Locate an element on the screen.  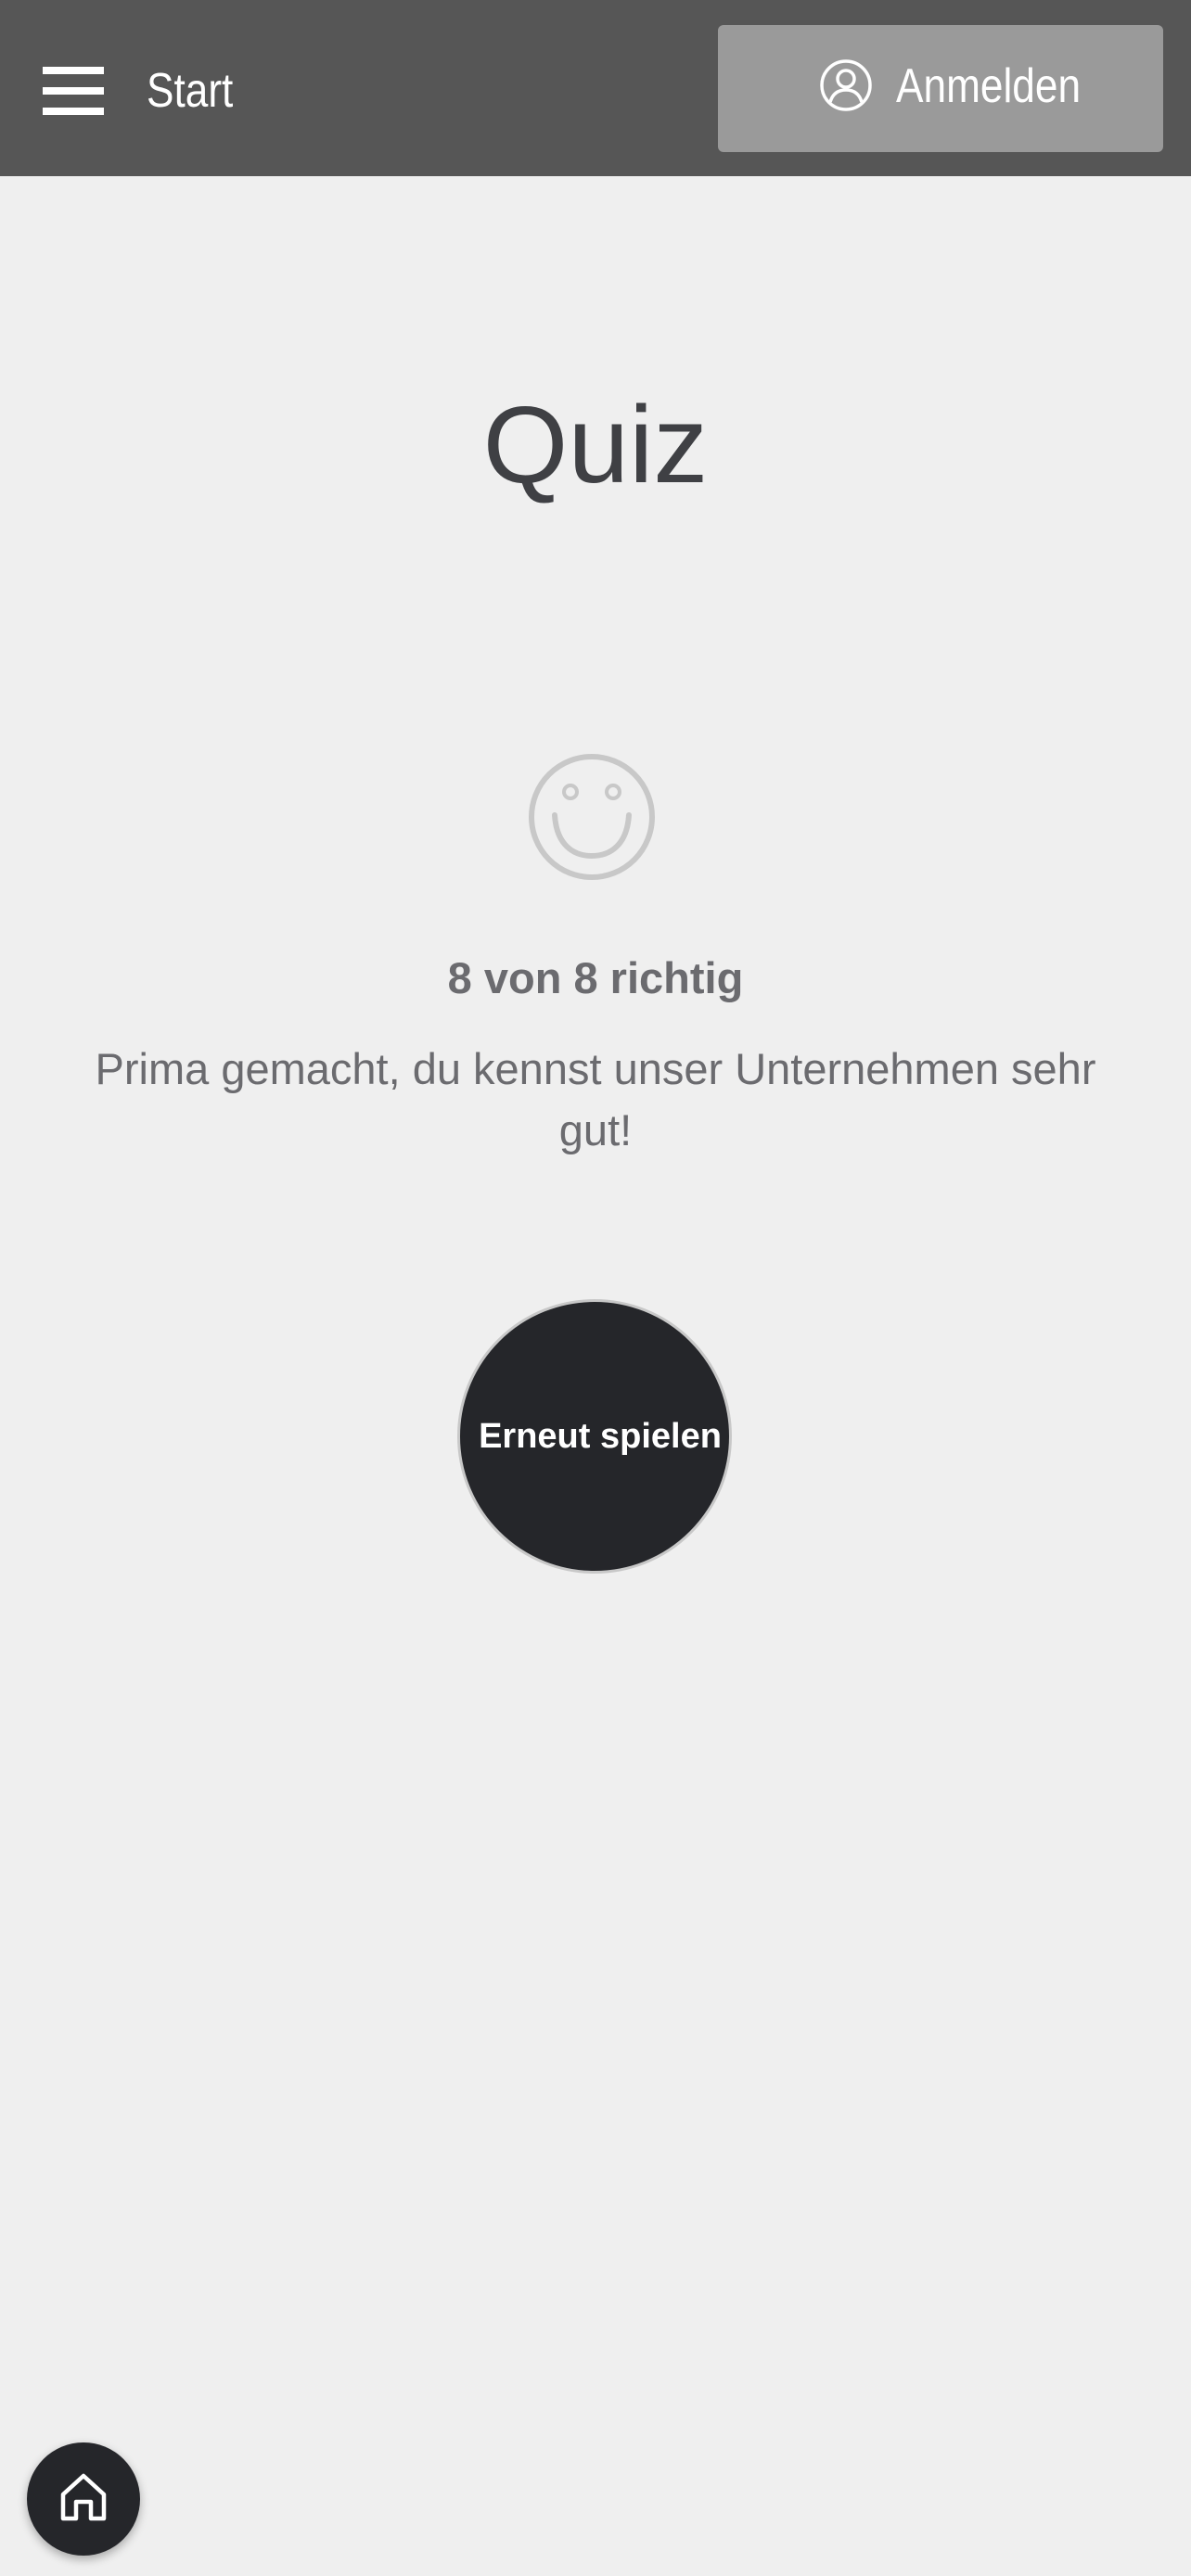
menu-button is located at coordinates (76, 91).